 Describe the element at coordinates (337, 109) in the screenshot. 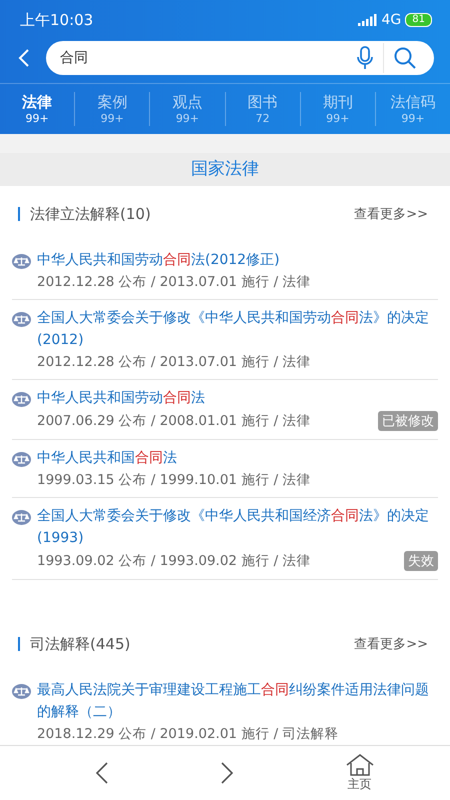

I see `category-tab: 期刊 99+` at that location.